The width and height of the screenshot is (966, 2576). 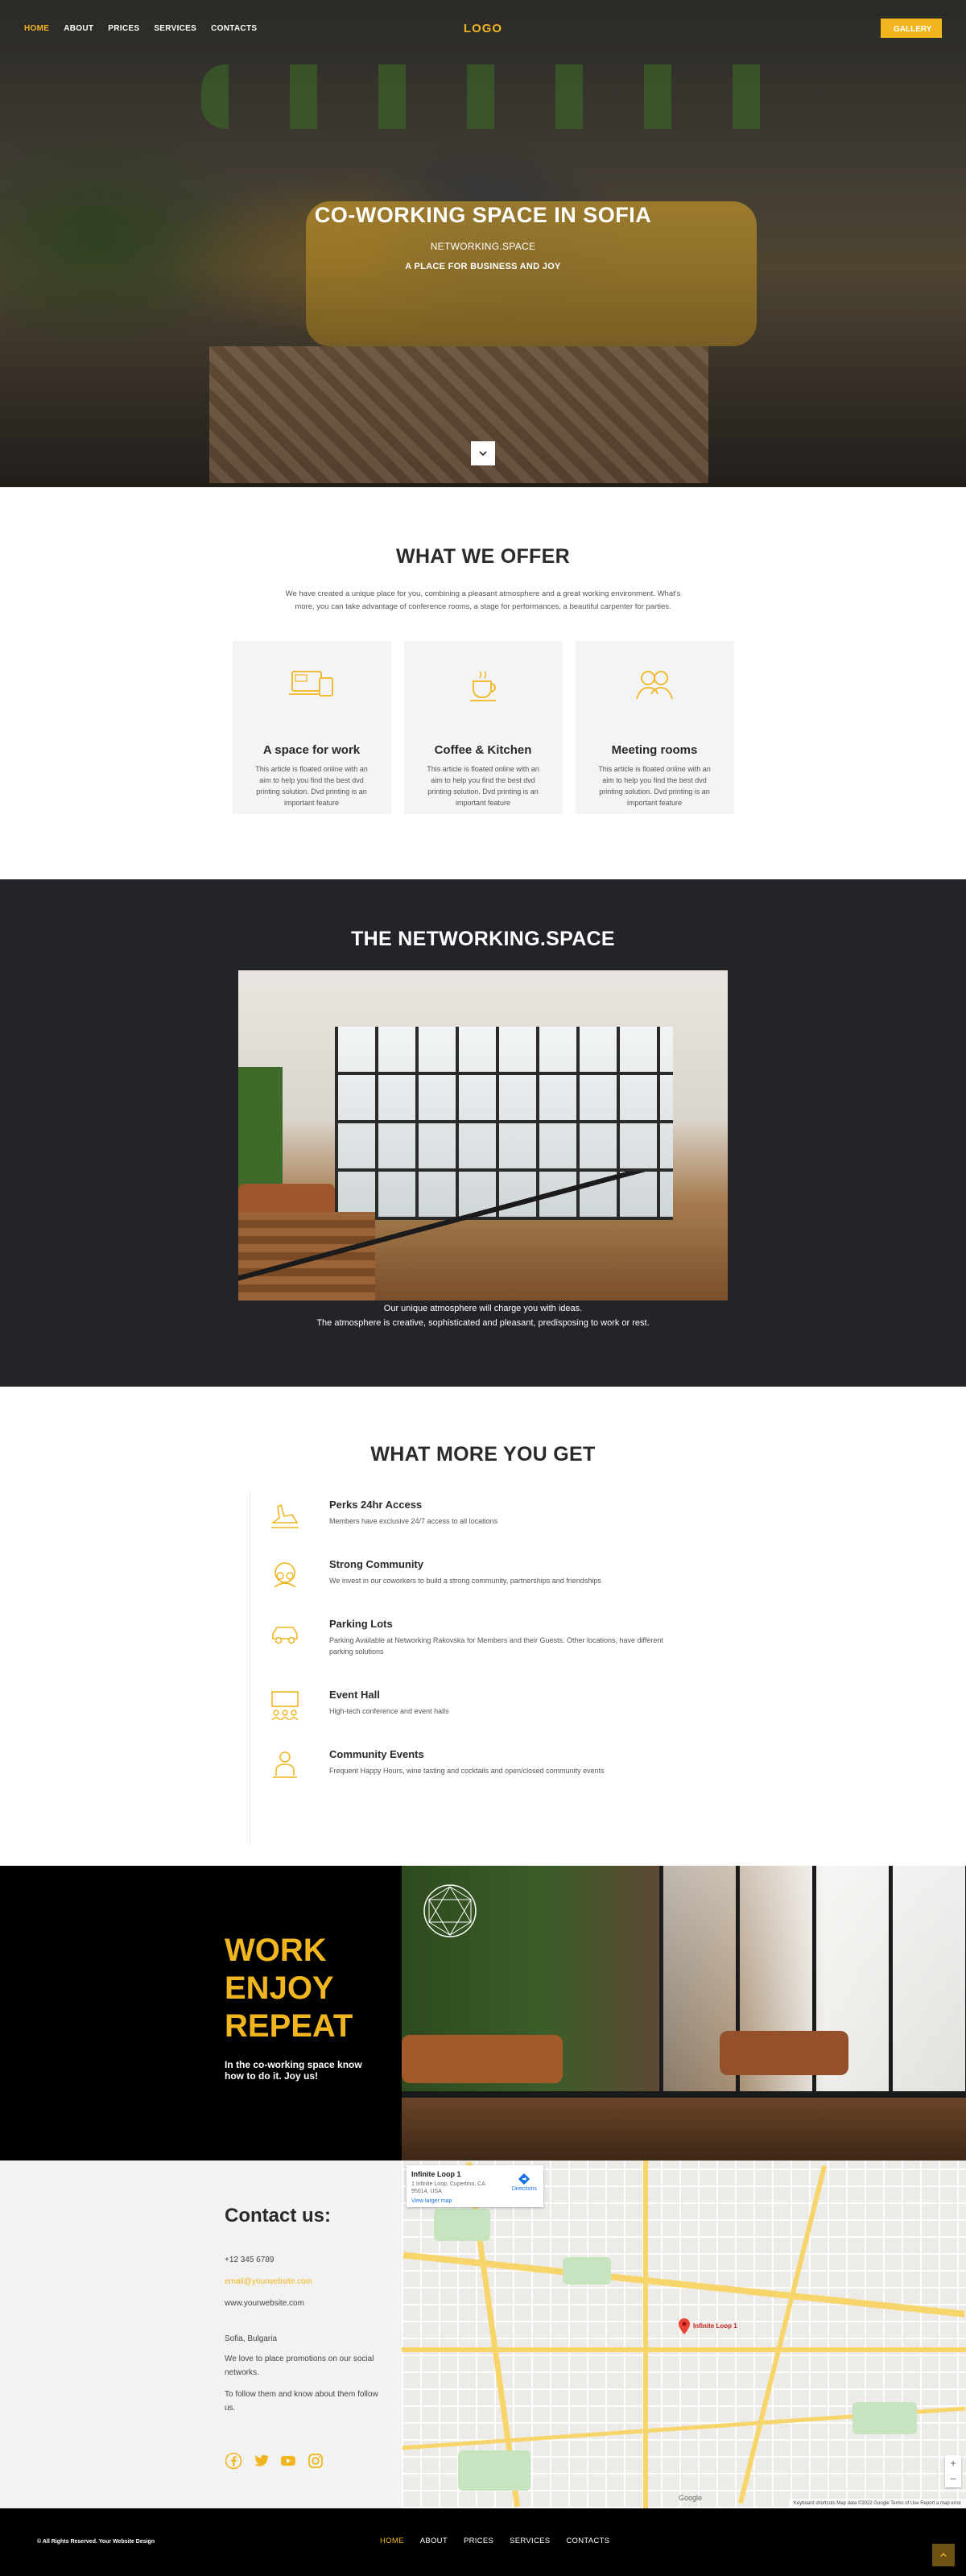 I want to click on devices-icon, so click(x=311, y=684).